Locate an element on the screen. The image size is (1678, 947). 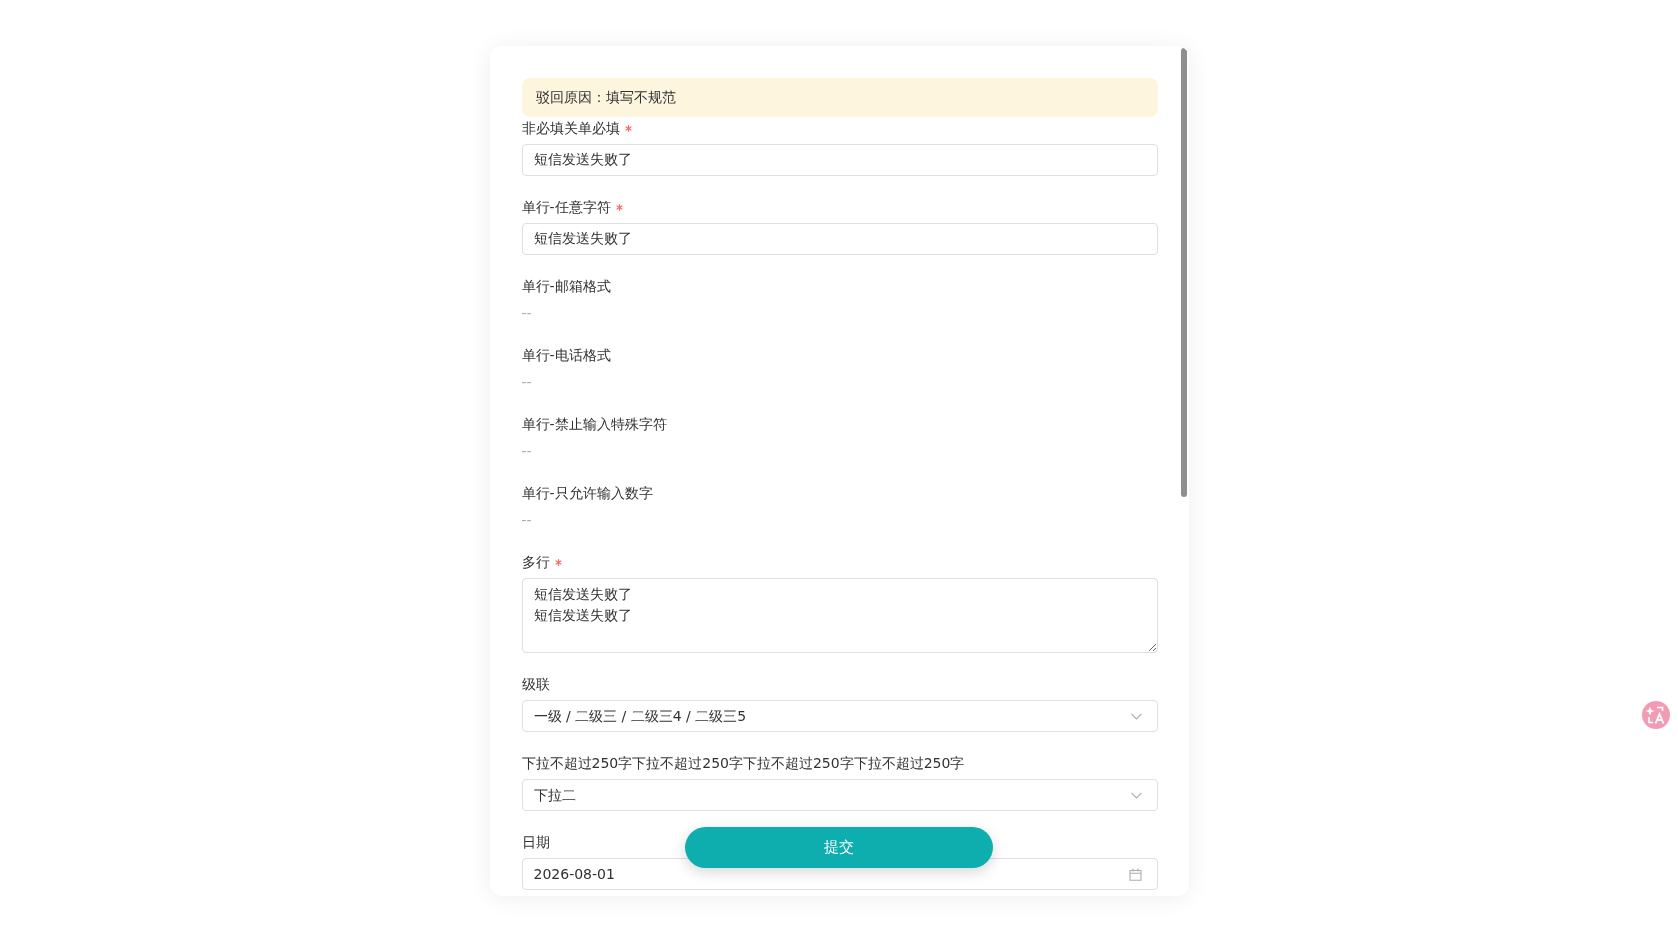
field-label: 非必填关单必填 is located at coordinates (570, 128).